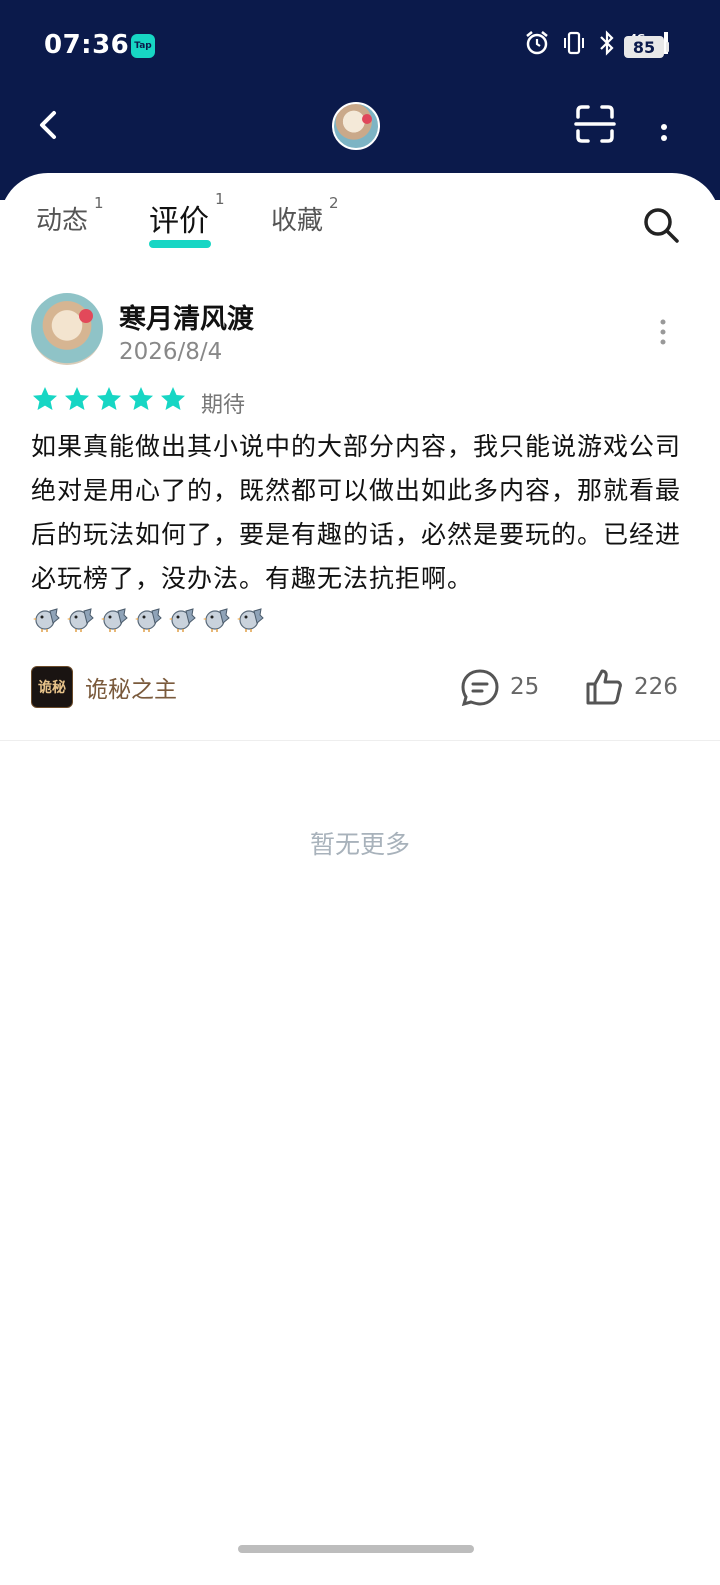  Describe the element at coordinates (171, 352) in the screenshot. I see `review-date: 2026/8/4` at that location.